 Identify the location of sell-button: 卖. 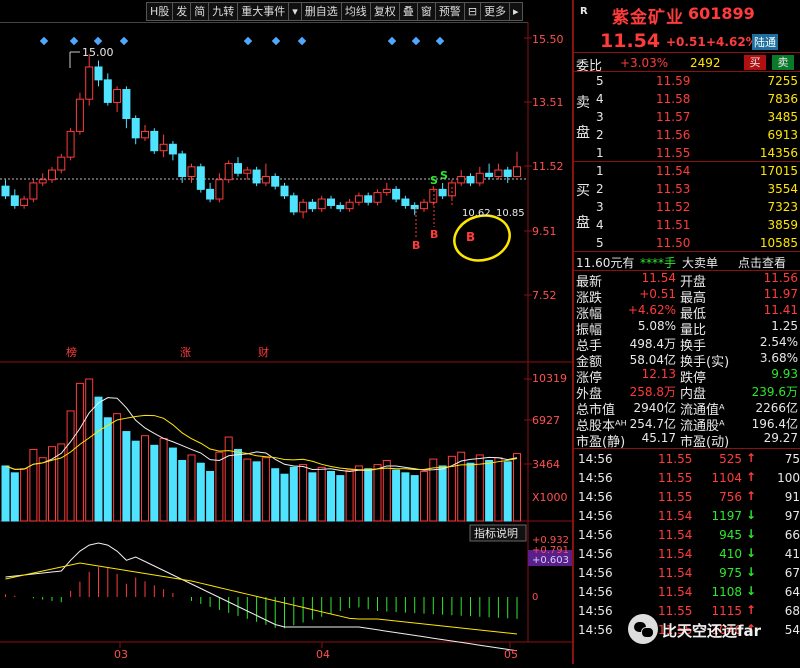
(783, 62).